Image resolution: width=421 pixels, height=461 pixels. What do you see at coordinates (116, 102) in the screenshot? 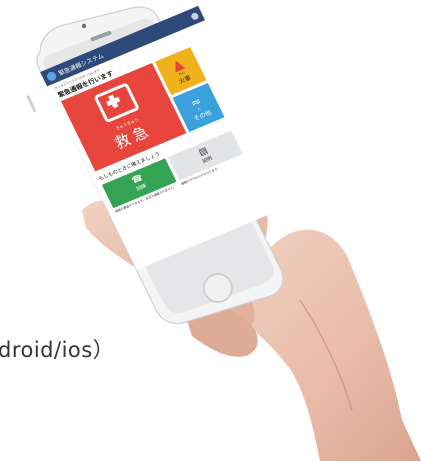
I see `first-aid-icon` at bounding box center [116, 102].